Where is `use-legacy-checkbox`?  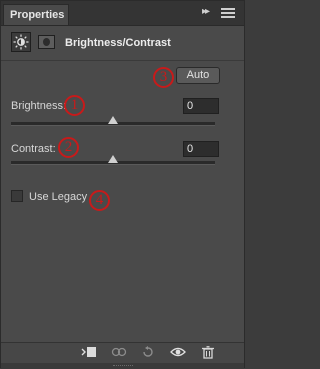 use-legacy-checkbox is located at coordinates (17, 196).